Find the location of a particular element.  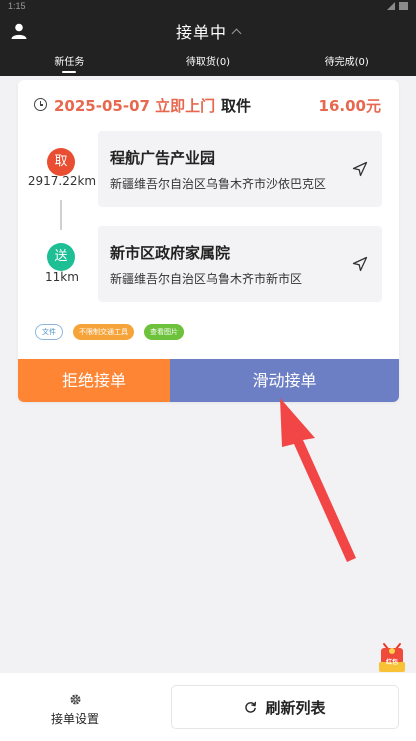

signal-icon is located at coordinates (391, 6).